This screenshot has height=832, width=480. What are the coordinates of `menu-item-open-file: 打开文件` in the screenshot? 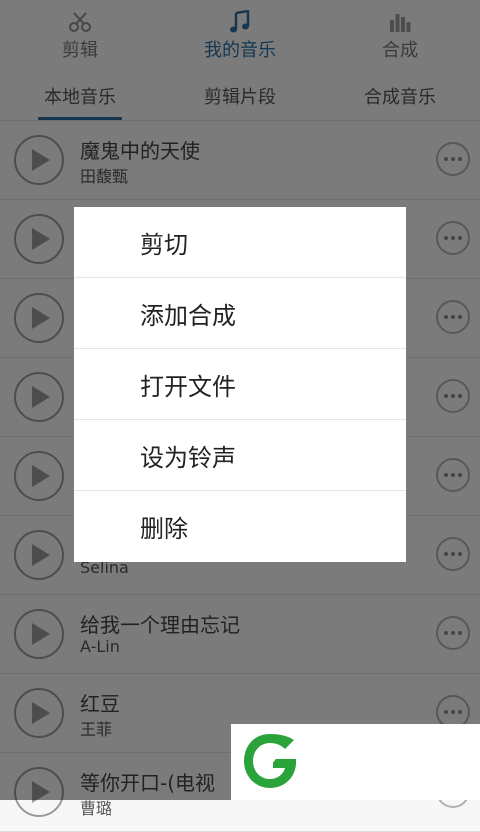 It's located at (240, 384).